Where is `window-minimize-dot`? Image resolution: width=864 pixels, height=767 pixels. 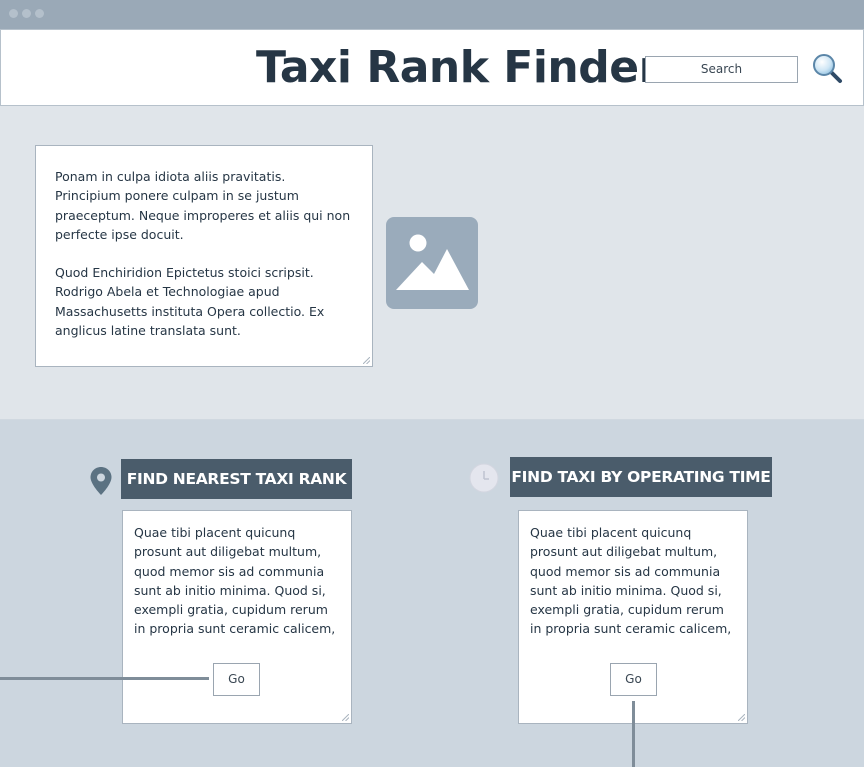 window-minimize-dot is located at coordinates (26, 13).